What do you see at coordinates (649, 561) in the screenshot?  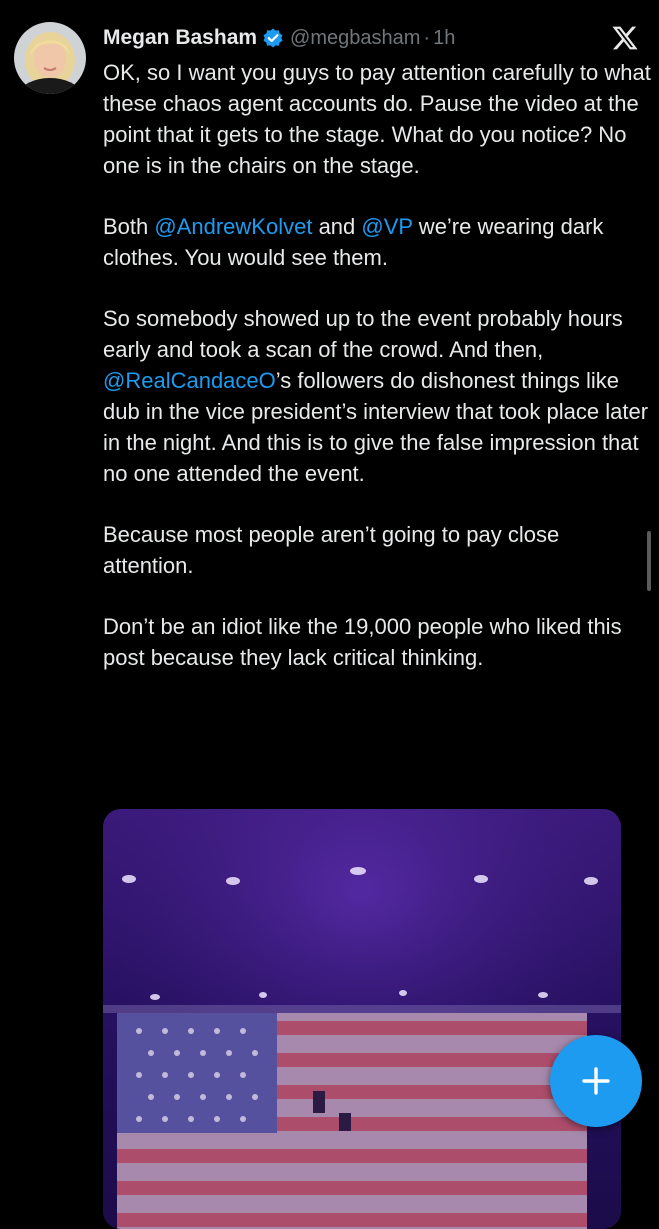 I see `scrollbar-thumb` at bounding box center [649, 561].